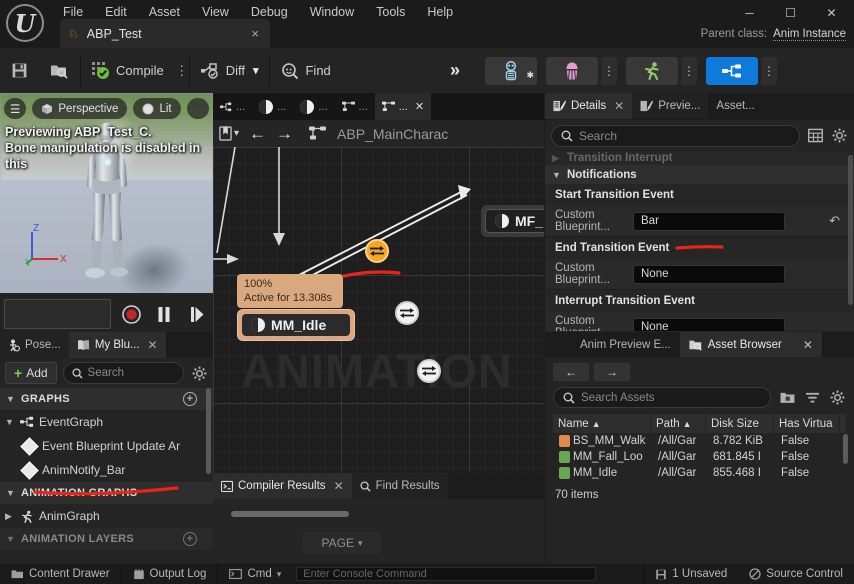 Image resolution: width=854 pixels, height=584 pixels. What do you see at coordinates (182, 70) in the screenshot?
I see `compile-options-button: ⋮` at bounding box center [182, 70].